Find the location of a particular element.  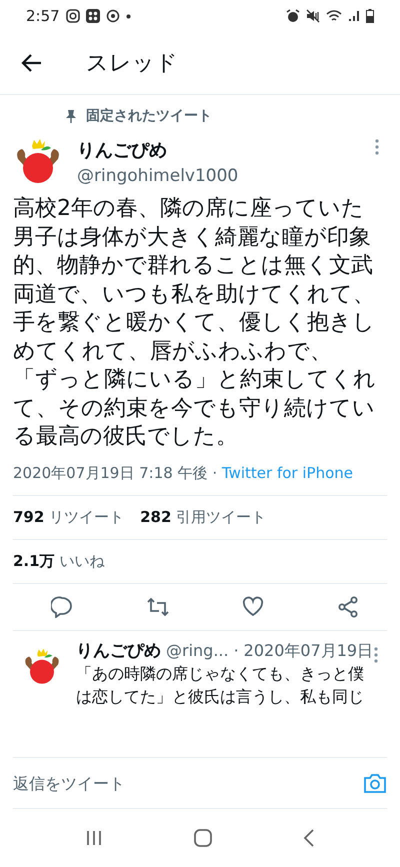

status-time: 2:57 is located at coordinates (43, 16).